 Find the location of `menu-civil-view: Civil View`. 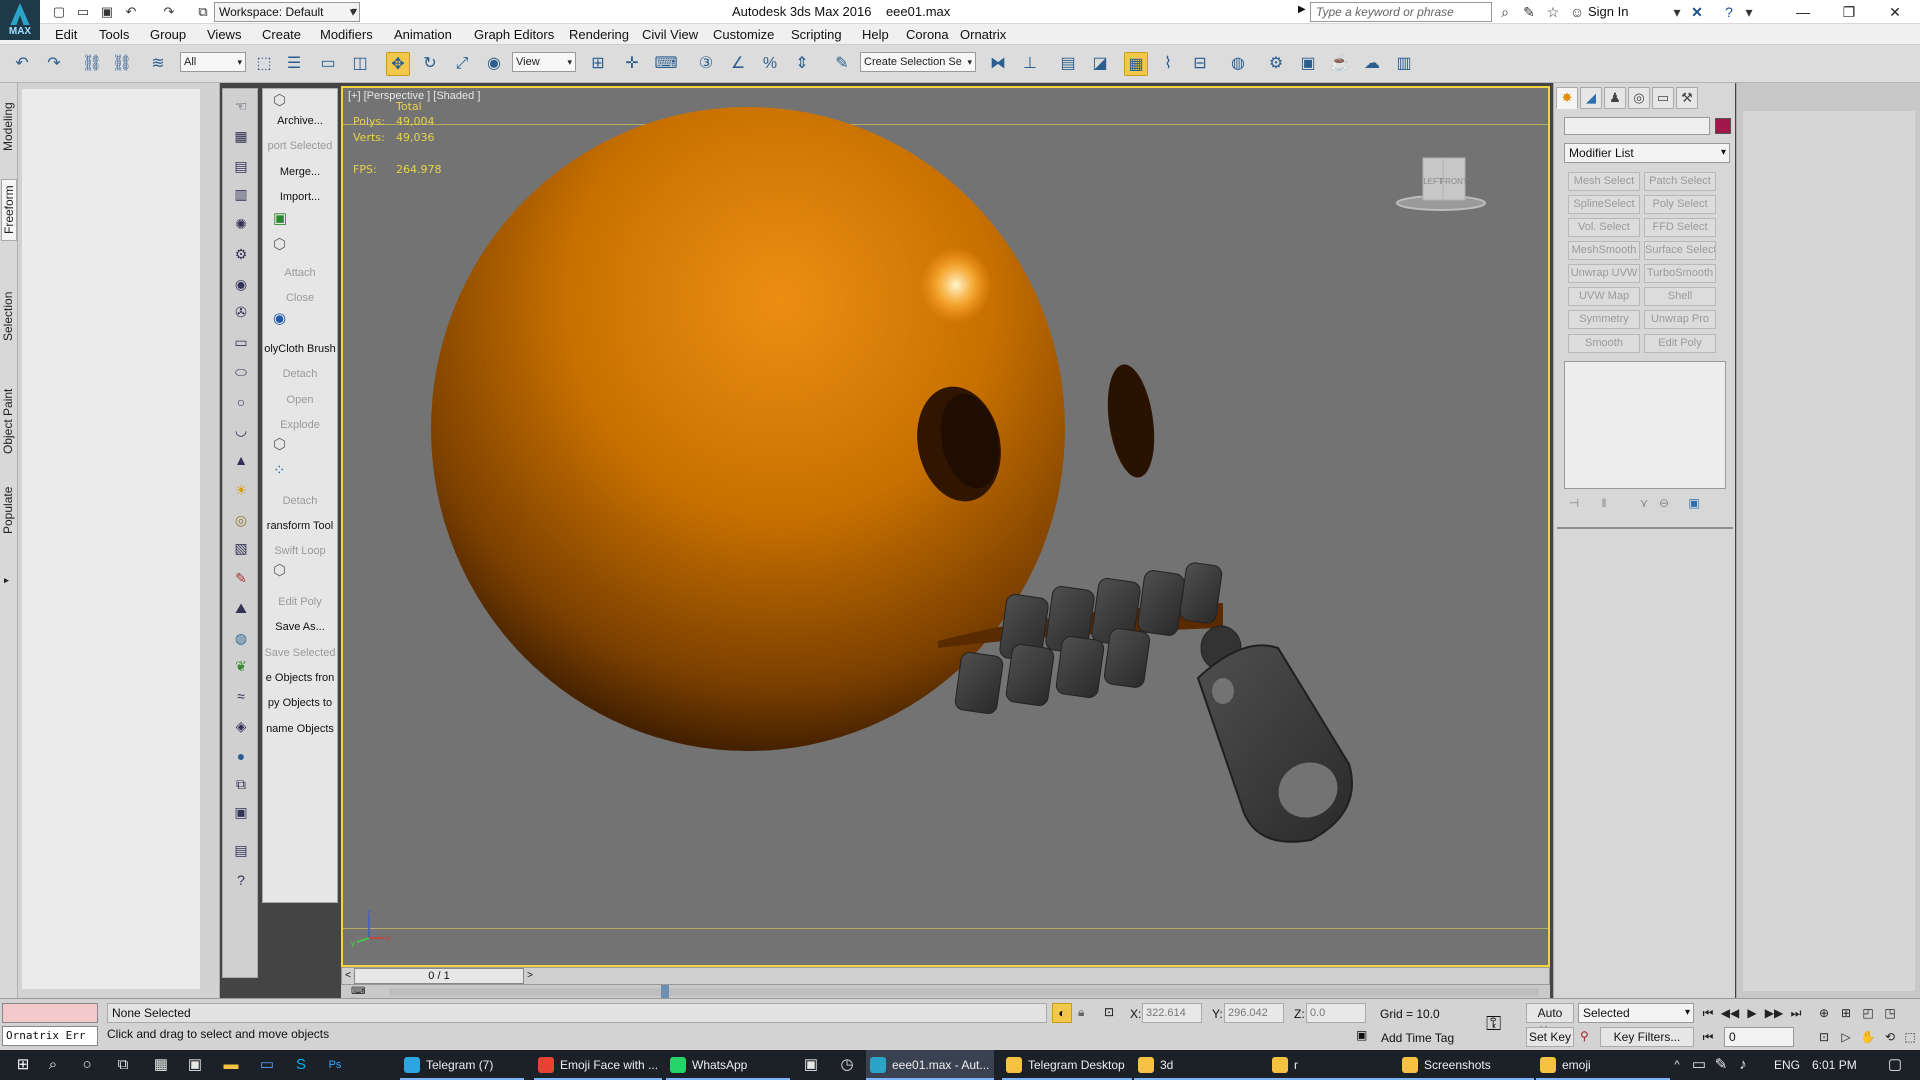

menu-civil-view: Civil View is located at coordinates (670, 34).